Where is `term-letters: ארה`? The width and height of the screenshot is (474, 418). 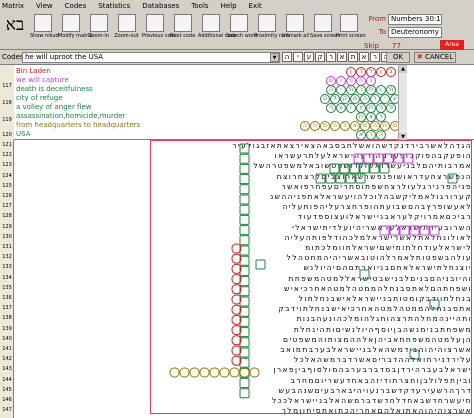
term-letters: ארה is located at coordinates (371, 135).